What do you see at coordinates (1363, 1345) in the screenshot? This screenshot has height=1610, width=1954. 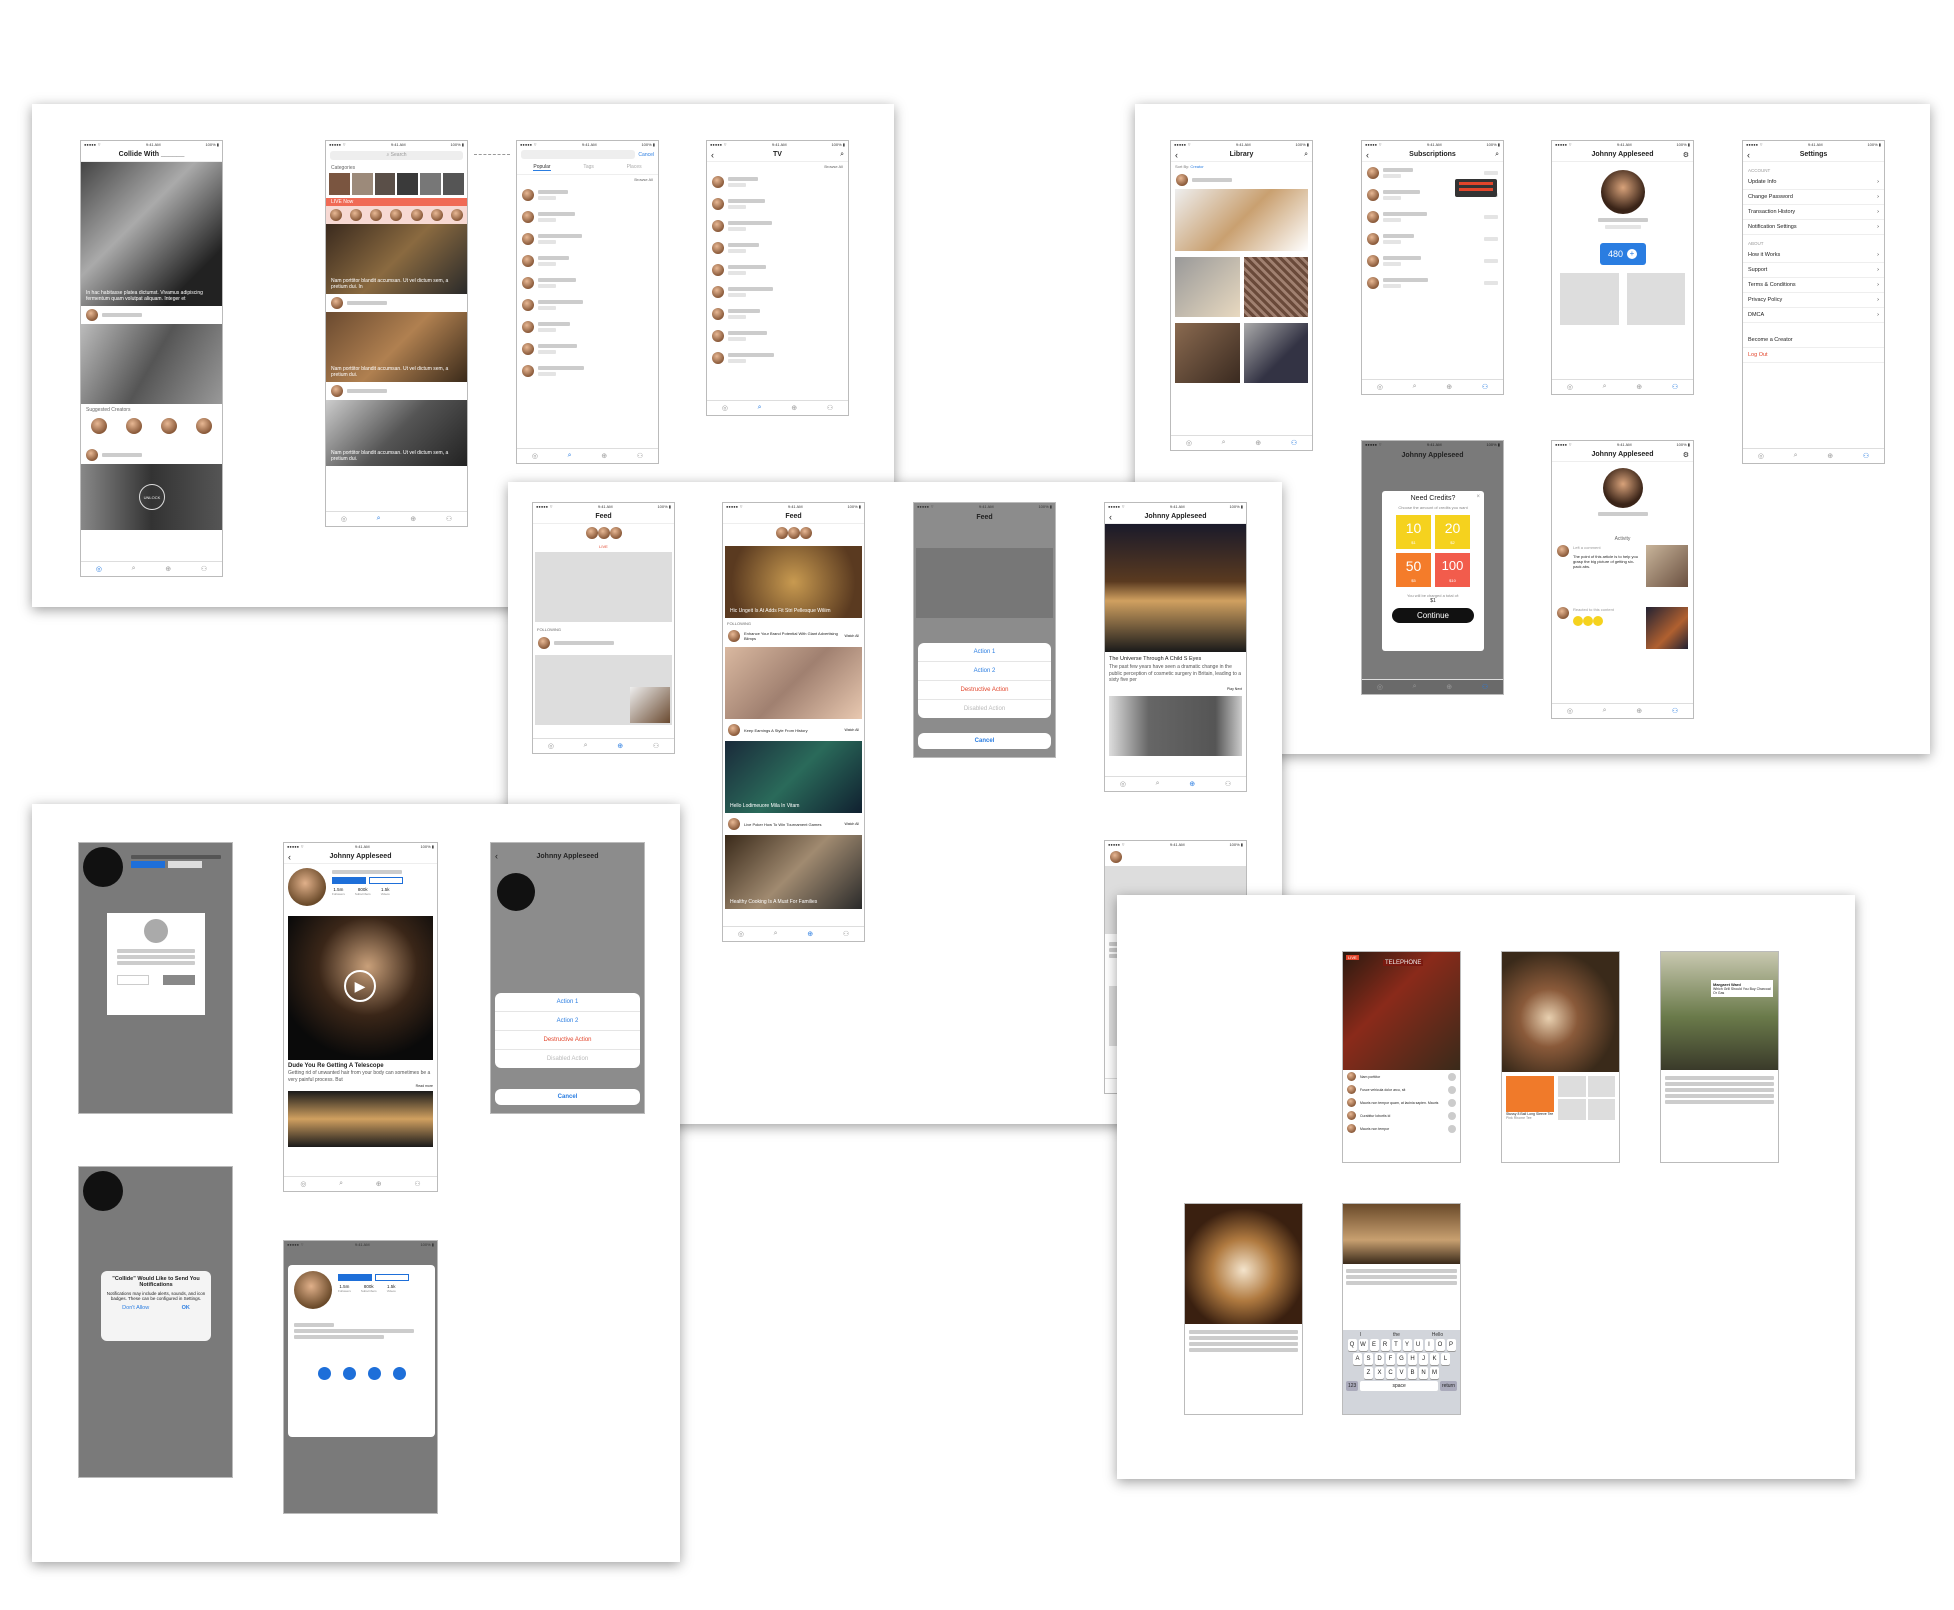 I see `key-w: W` at bounding box center [1363, 1345].